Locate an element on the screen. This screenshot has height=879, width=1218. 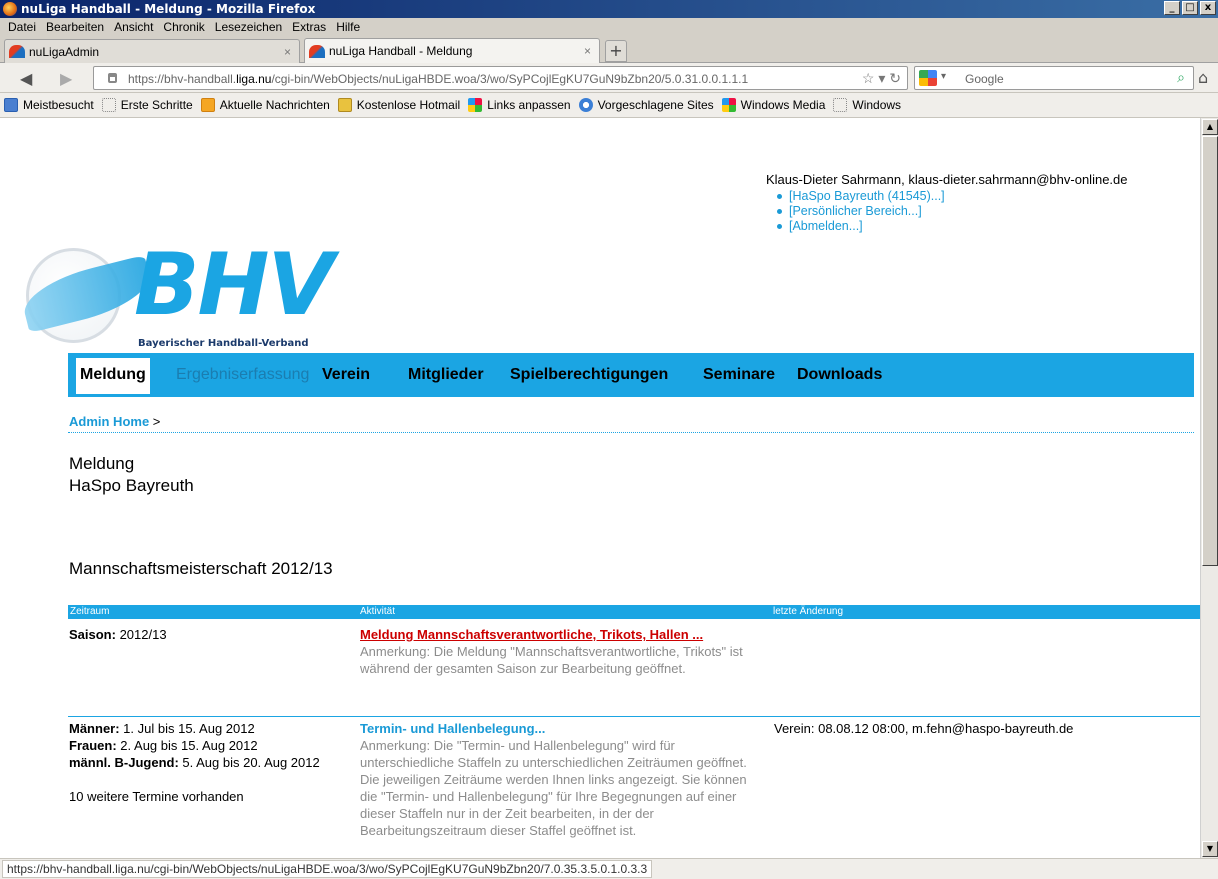
google-icon is located at coordinates (928, 78).